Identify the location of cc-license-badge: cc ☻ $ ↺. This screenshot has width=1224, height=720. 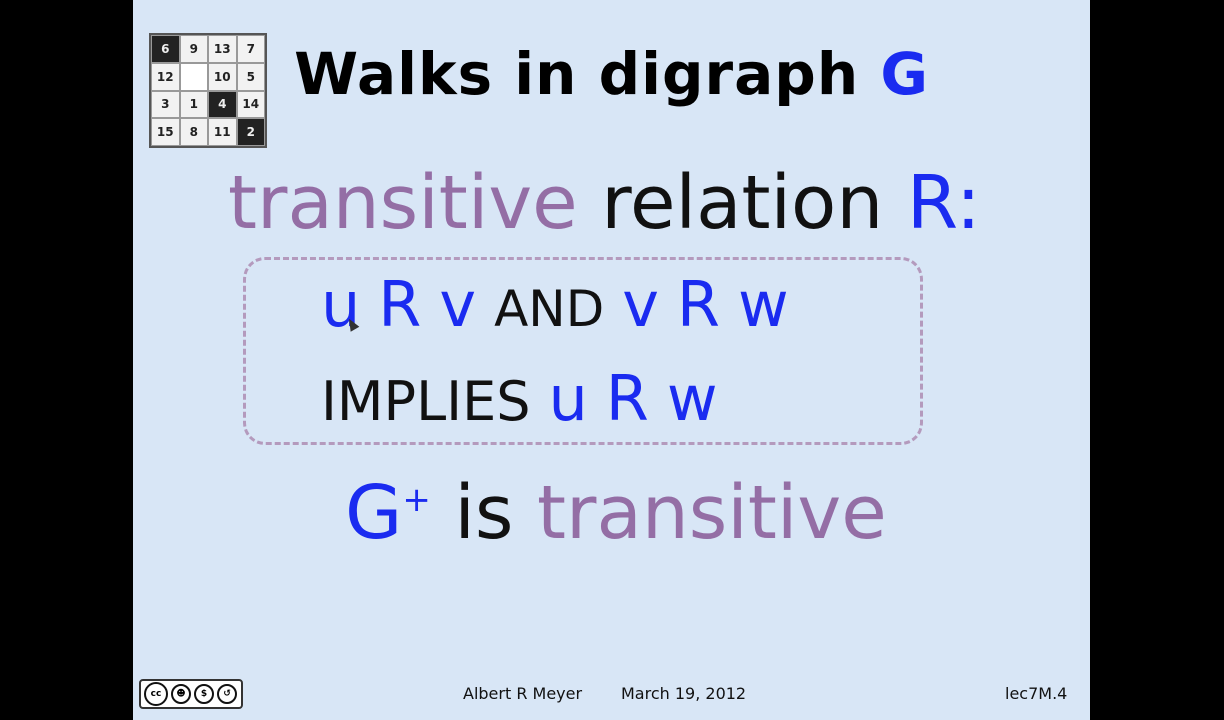
(191, 694).